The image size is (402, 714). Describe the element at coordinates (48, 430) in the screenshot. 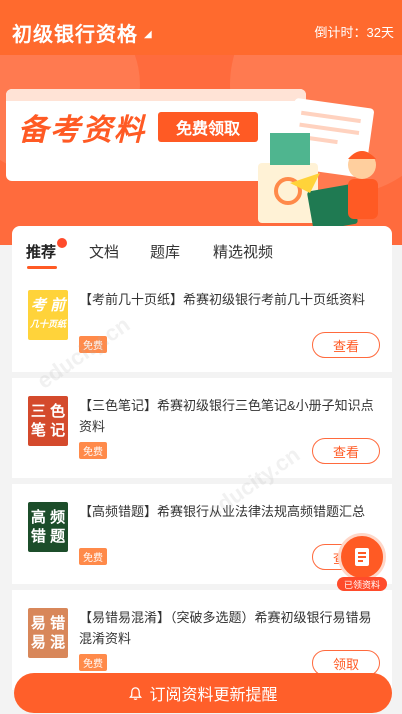

I see `cover-line-2: 笔 记` at that location.